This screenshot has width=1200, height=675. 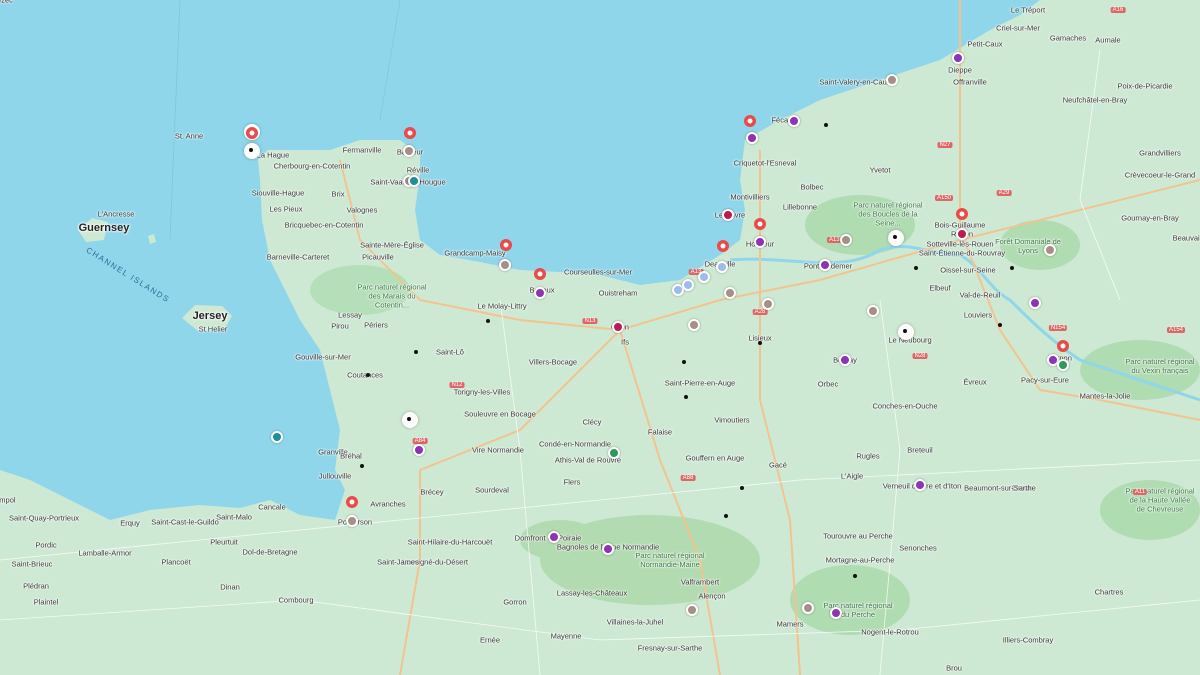 What do you see at coordinates (1140, 492) in the screenshot?
I see `road-shield: A11` at bounding box center [1140, 492].